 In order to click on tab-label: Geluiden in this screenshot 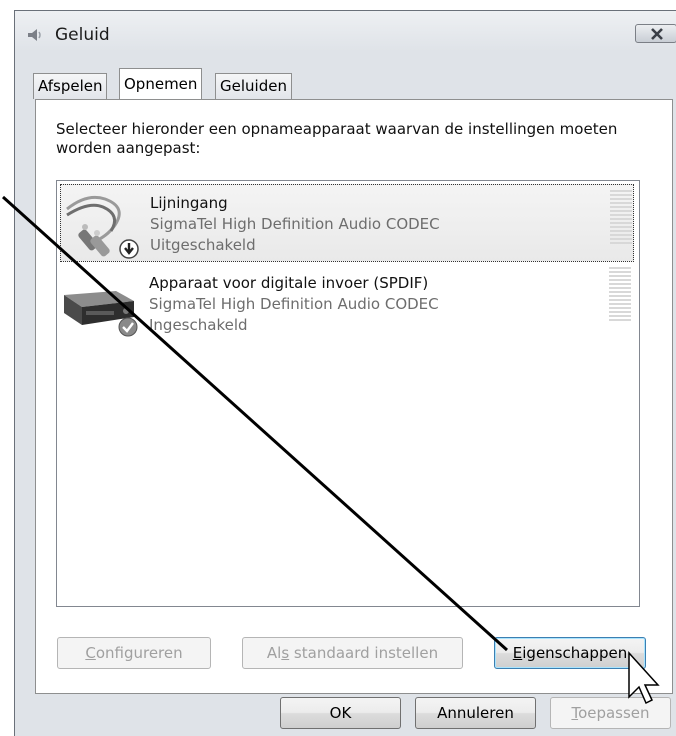, I will do `click(253, 86)`.